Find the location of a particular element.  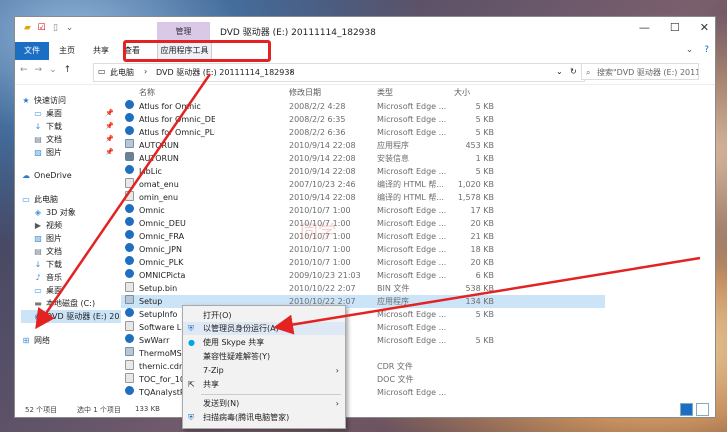

file-row: Setup.bin 2010/10/22 2:07 BIN 文件 538 KB is located at coordinates (363, 288).